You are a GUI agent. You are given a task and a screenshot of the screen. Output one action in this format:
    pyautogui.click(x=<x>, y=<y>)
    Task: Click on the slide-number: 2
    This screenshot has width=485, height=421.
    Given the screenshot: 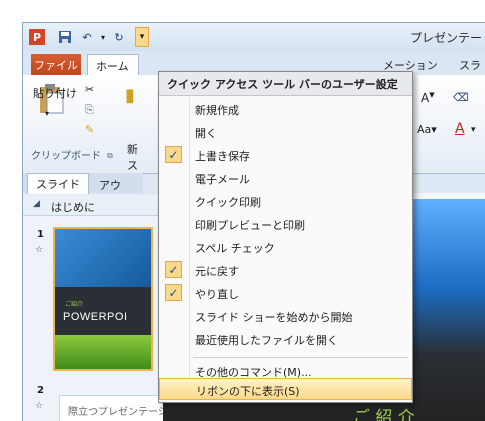 What is the action you would take?
    pyautogui.click(x=40, y=390)
    